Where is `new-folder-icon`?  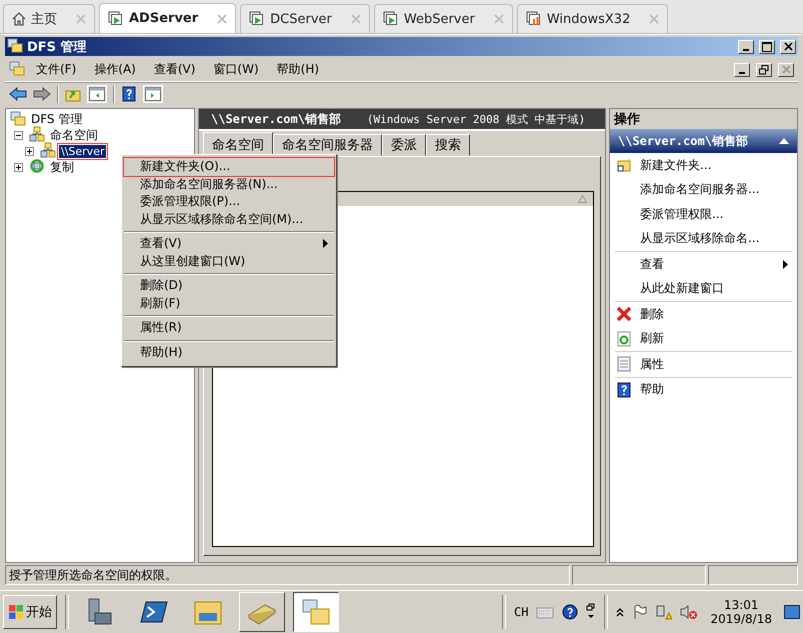
new-folder-icon is located at coordinates (624, 165).